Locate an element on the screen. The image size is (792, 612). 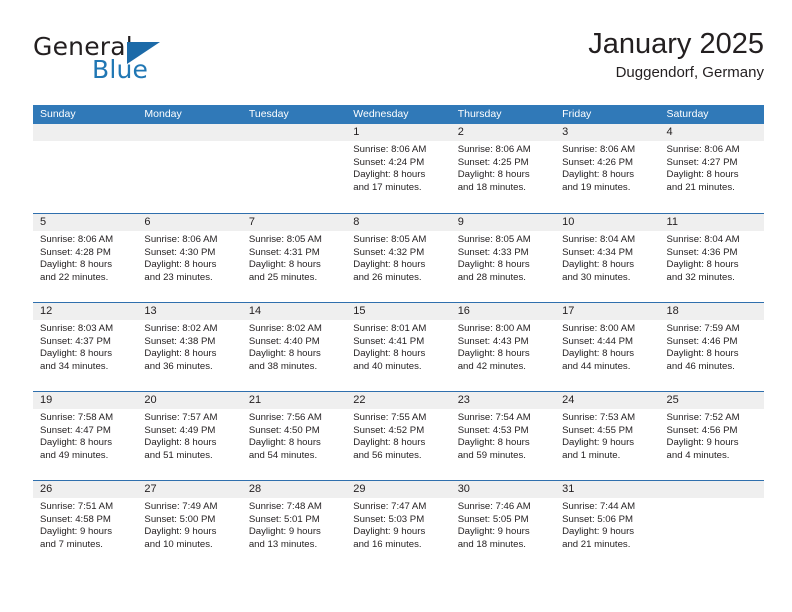
day-detail-line: and 32 minutes. is located at coordinates (700, 277).